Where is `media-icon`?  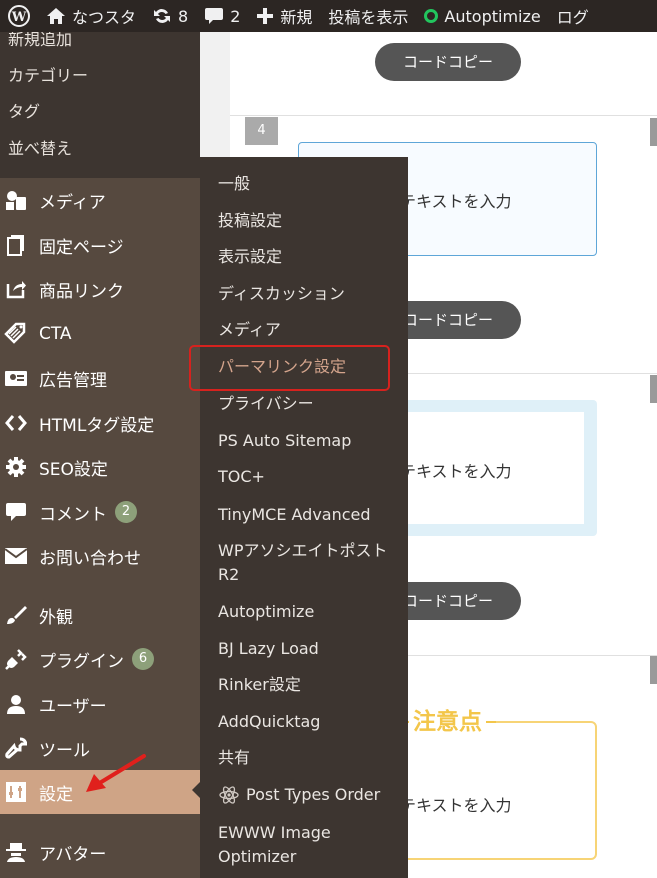
media-icon is located at coordinates (16, 200).